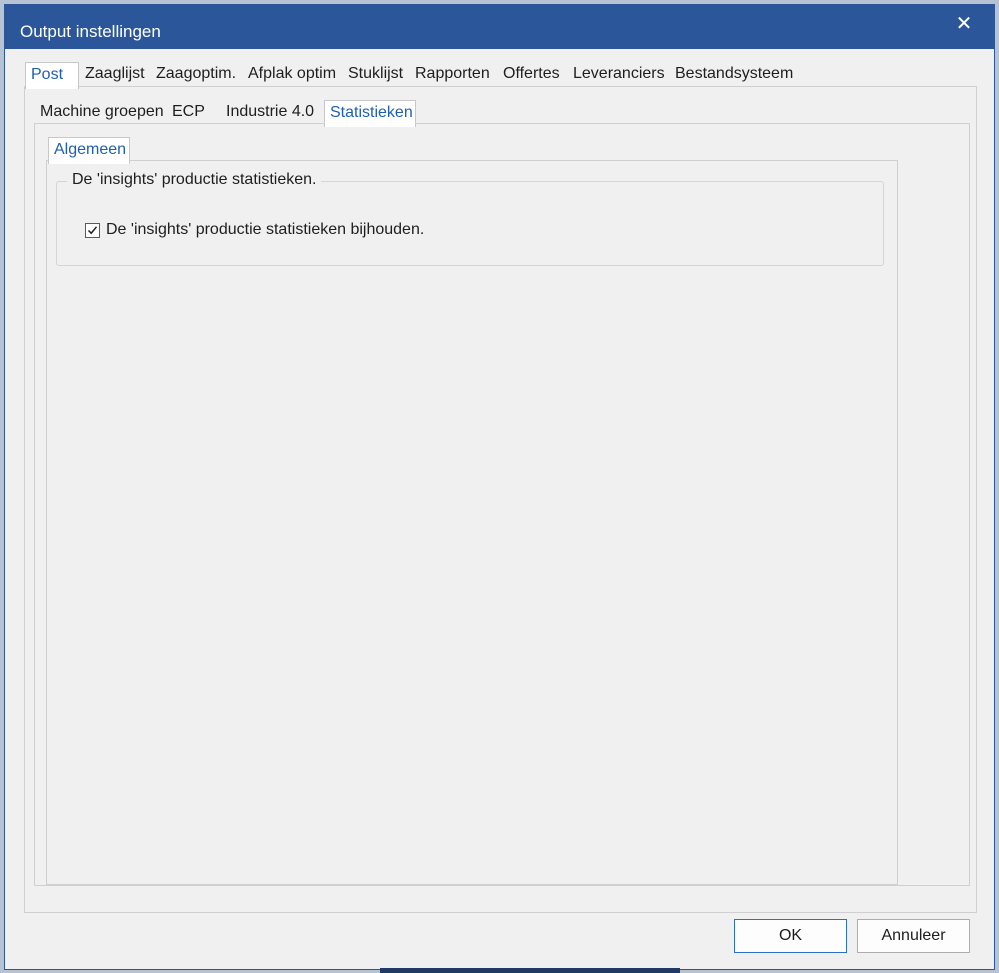  Describe the element at coordinates (102, 113) in the screenshot. I see `tab-machine-groepen: Machine groepen` at that location.